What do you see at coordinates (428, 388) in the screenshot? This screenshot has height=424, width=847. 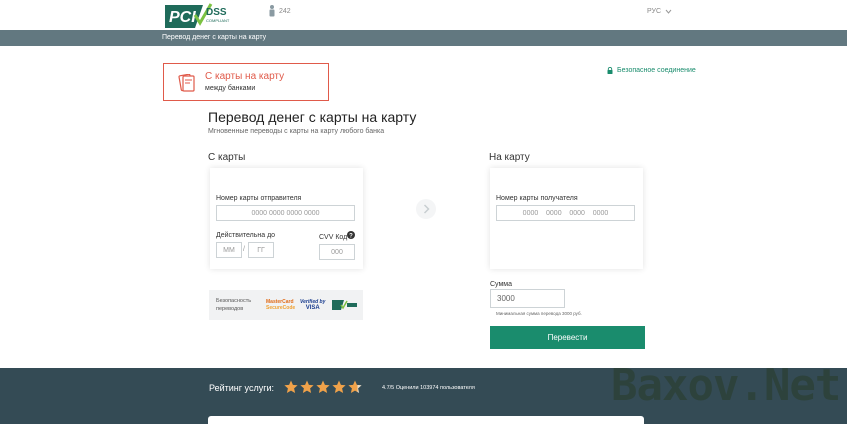 I see `rating-text: 4.7/5 Оценили 103974 пользователя` at bounding box center [428, 388].